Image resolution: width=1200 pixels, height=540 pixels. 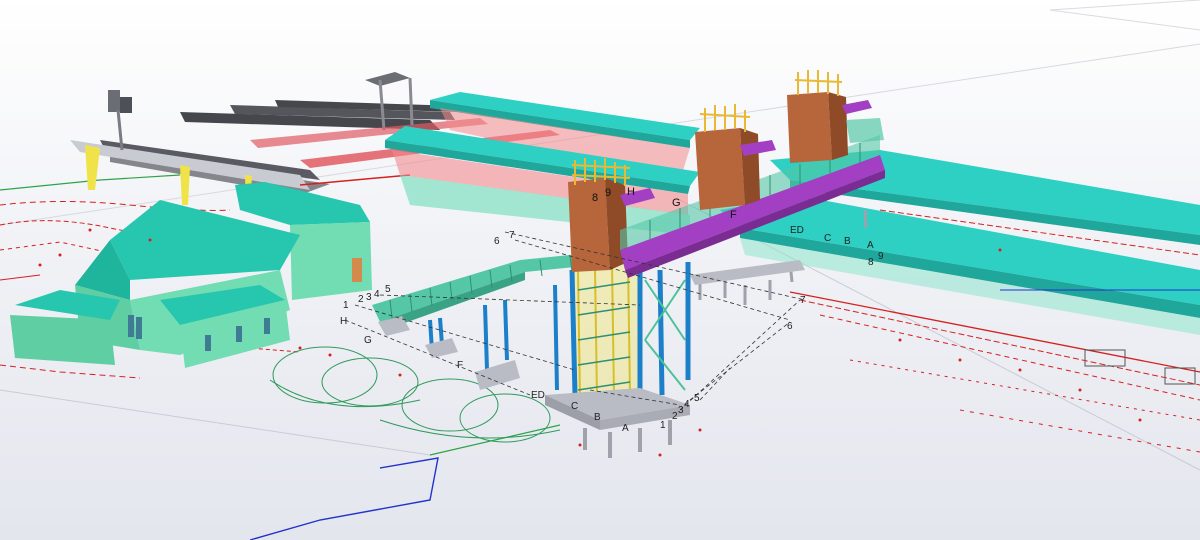 I want to click on grid-label-8: 8, so click(x=595, y=198).